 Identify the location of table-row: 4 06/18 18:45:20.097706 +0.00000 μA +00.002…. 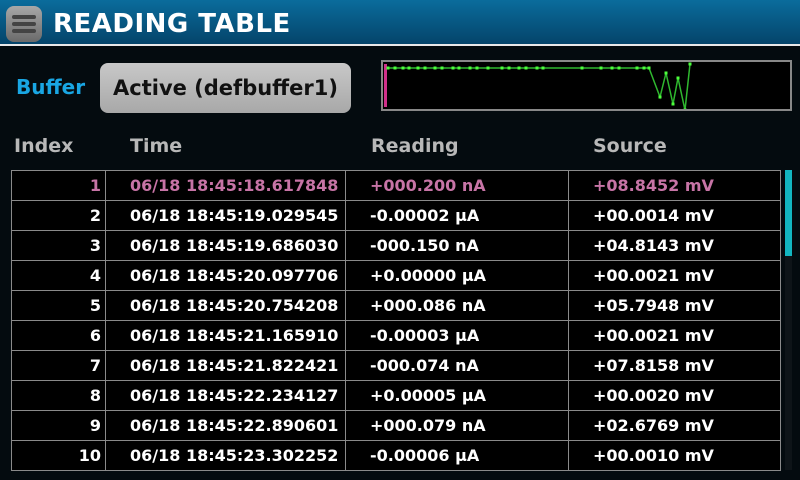
(396, 275).